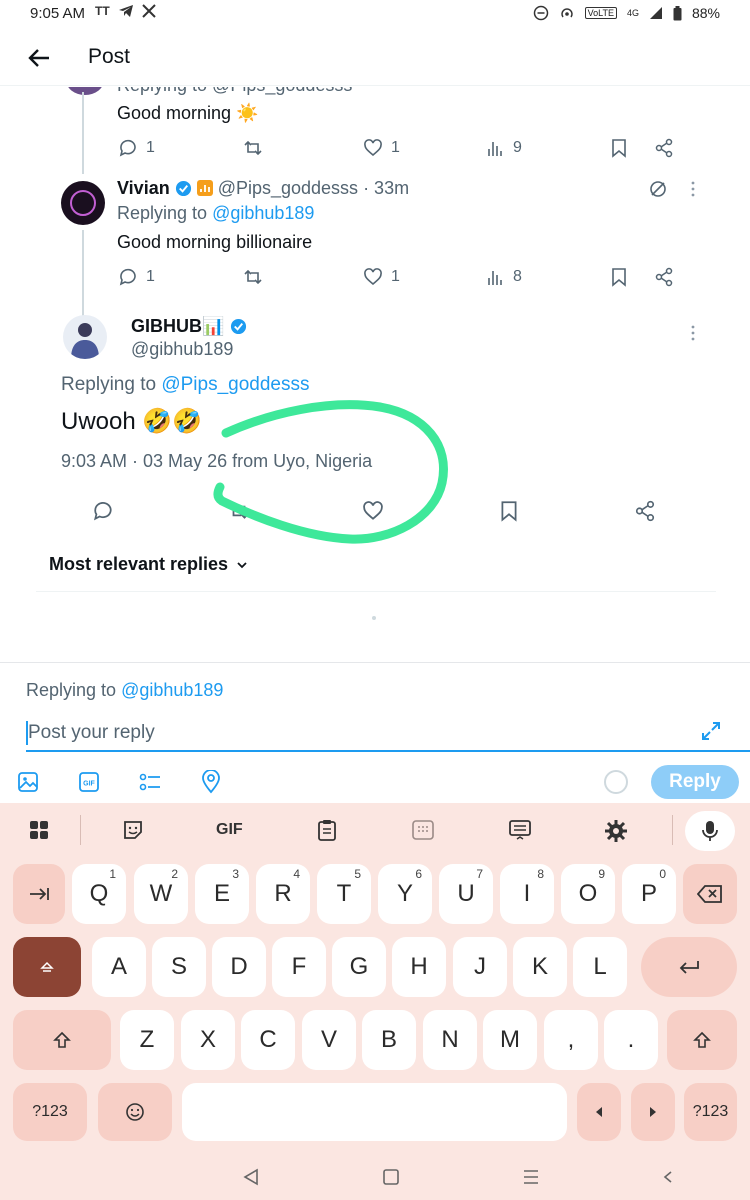  What do you see at coordinates (28, 782) in the screenshot?
I see `image-icon` at bounding box center [28, 782].